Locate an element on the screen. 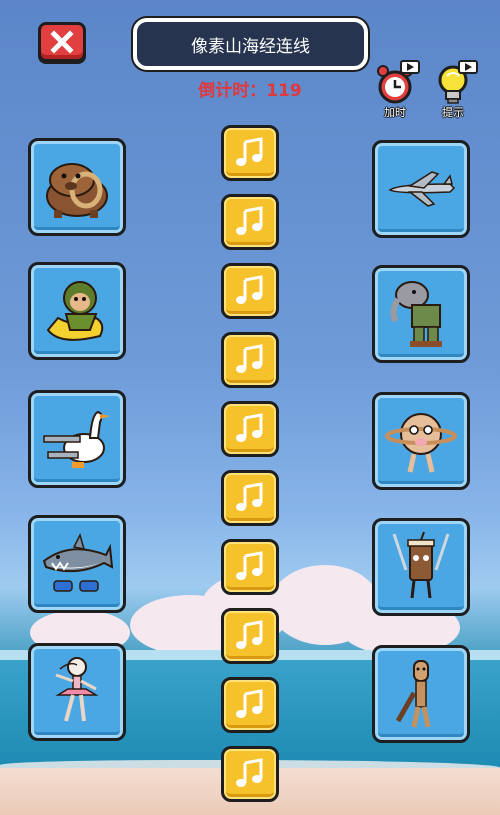 The image size is (500, 815). monkey-banana-icon is located at coordinates (75, 311).